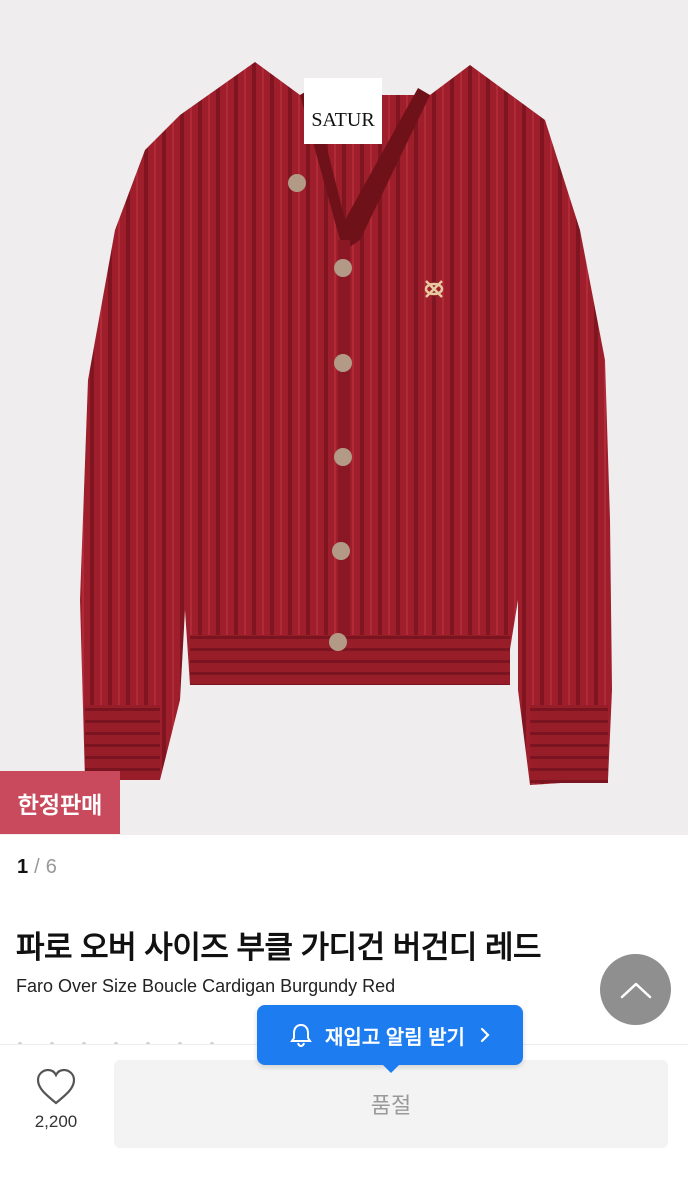 The width and height of the screenshot is (688, 1201). I want to click on limited-sale-badge: 한정판매, so click(60, 802).